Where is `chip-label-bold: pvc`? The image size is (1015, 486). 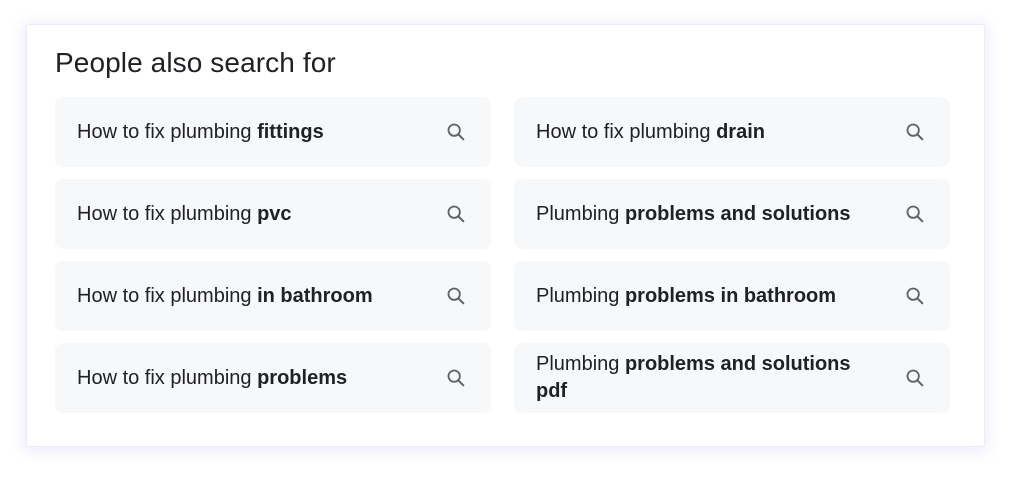
chip-label-bold: pvc is located at coordinates (274, 213).